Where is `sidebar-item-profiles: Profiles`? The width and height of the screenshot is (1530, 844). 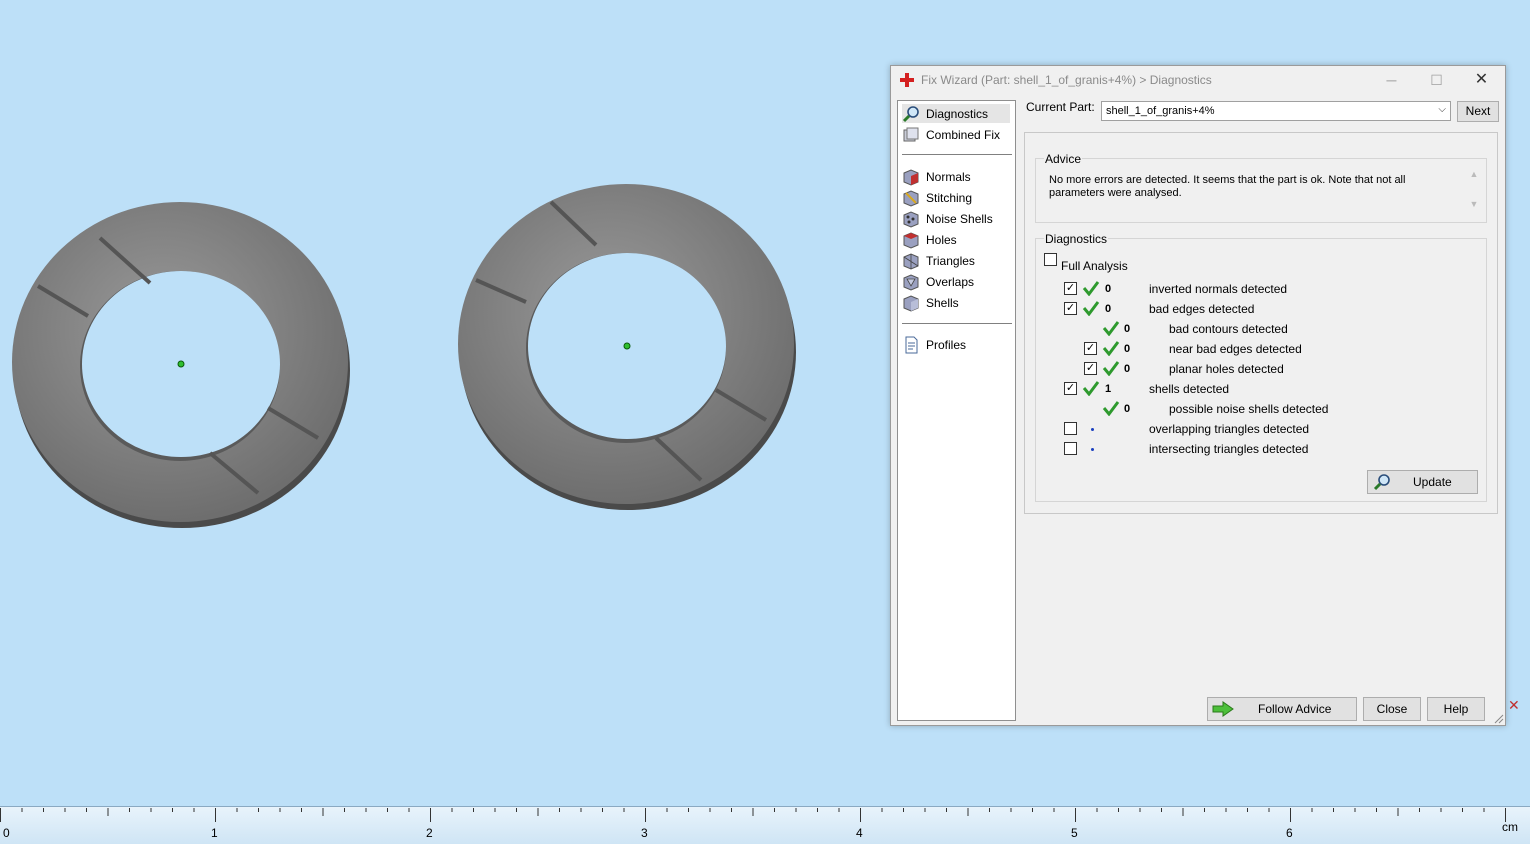 sidebar-item-profiles: Profiles is located at coordinates (934, 344).